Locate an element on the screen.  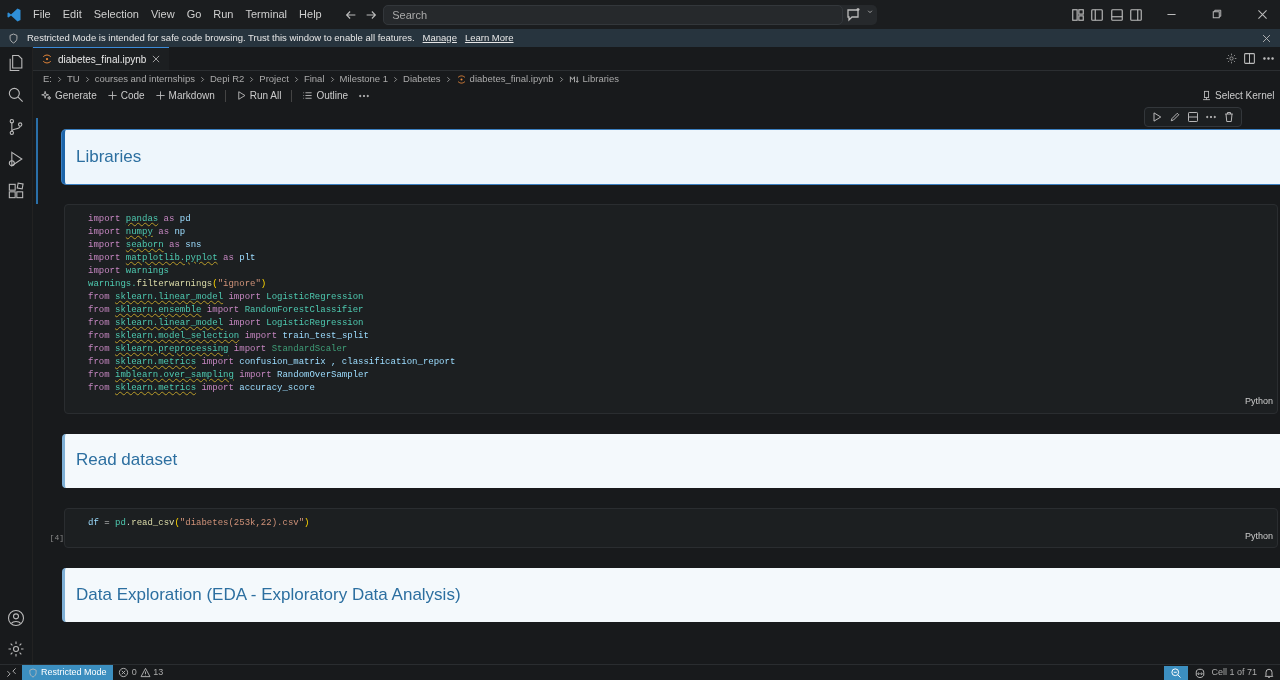
breadcrumb-item: diabetes_final.ipynb is located at coordinates (511, 79).